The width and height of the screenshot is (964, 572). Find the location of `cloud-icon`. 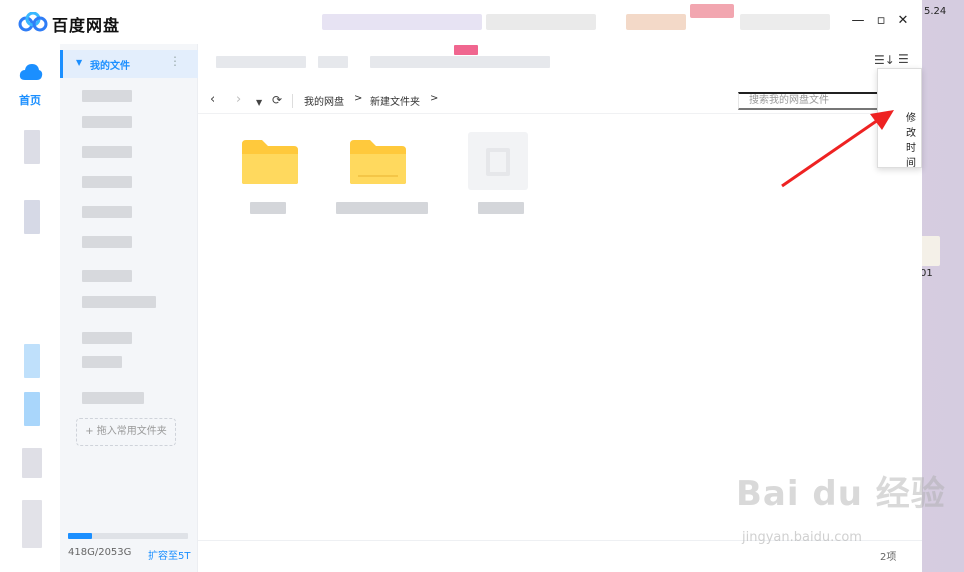

cloud-icon is located at coordinates (31, 72).